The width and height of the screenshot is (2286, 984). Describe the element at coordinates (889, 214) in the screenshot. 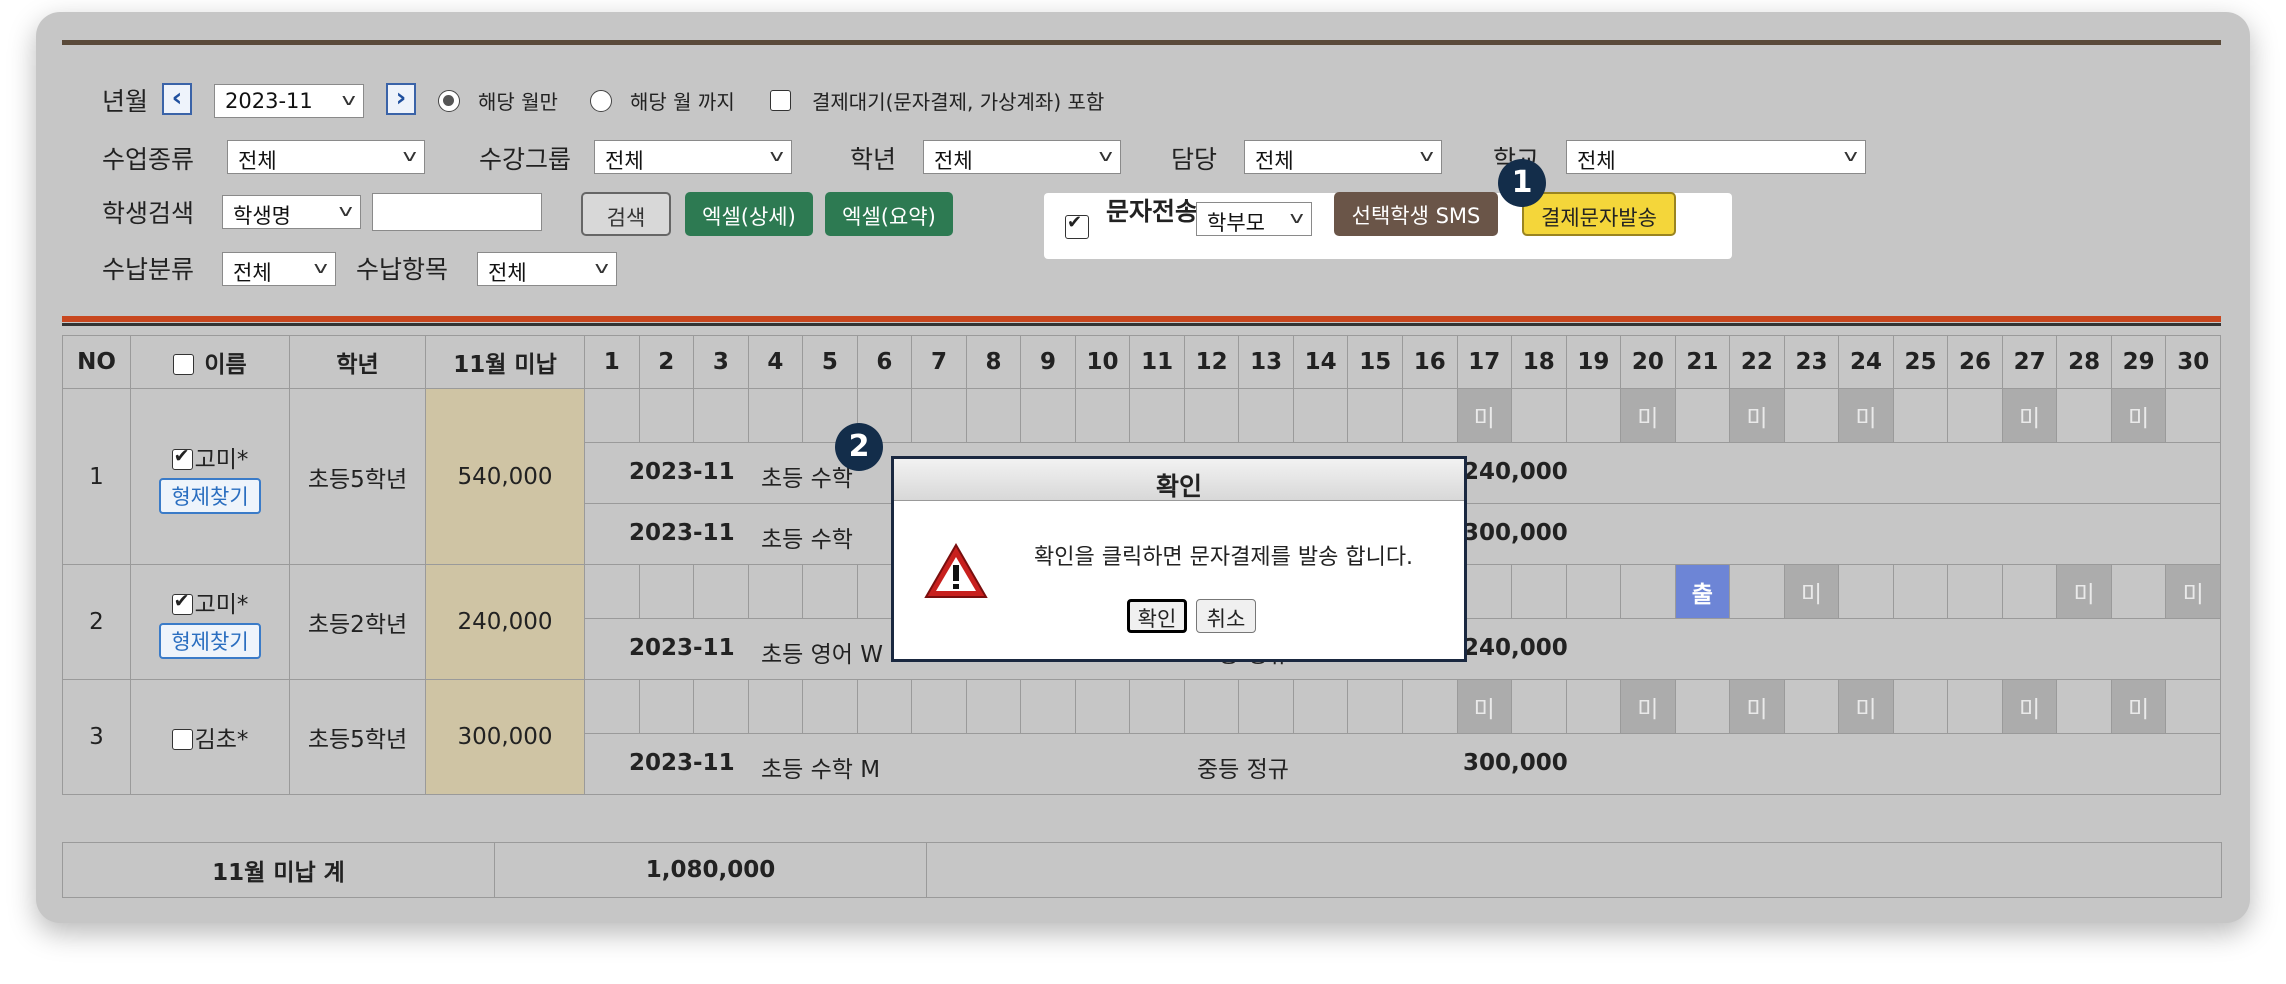

I see `excel-summary-button: 엑셀(요약)` at that location.